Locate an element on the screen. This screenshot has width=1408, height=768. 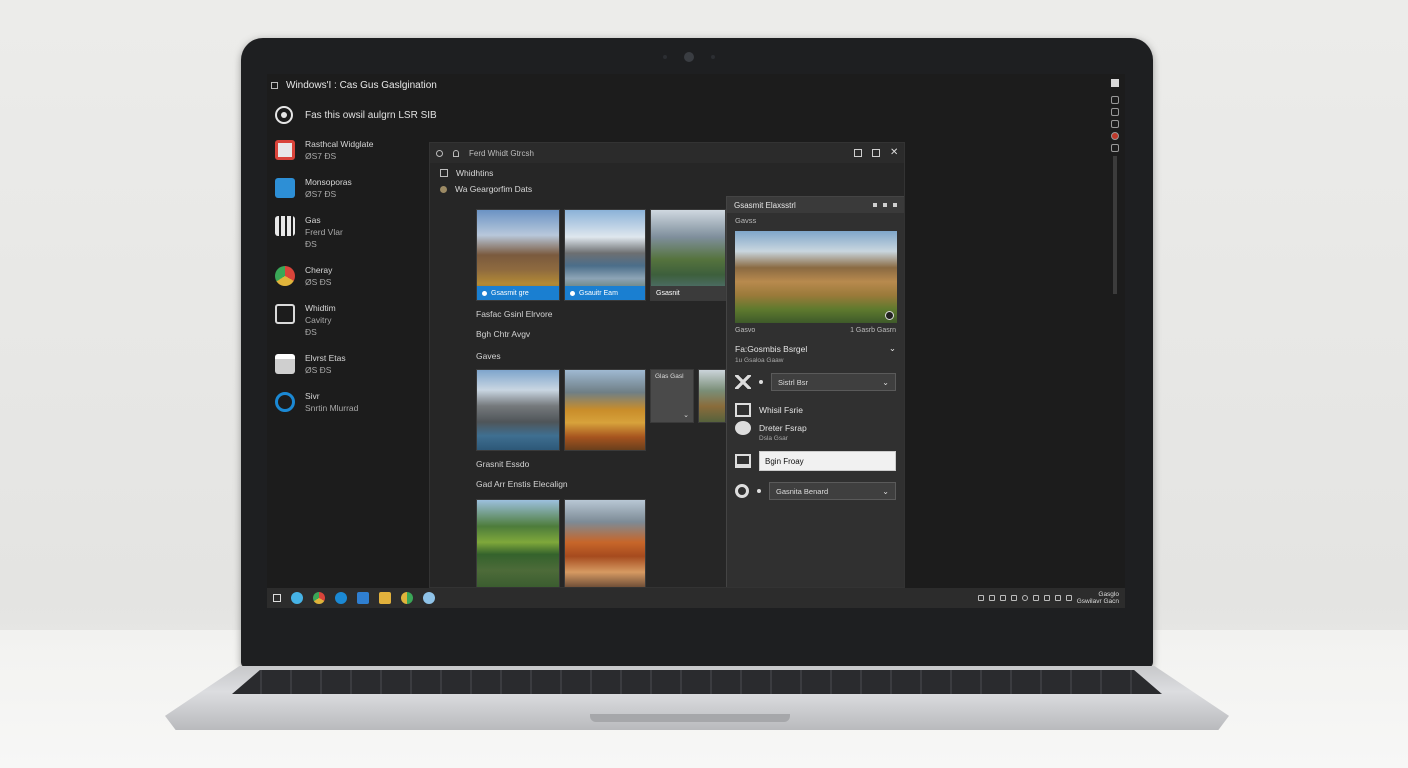
tool-row: Bgin Froay is located at coordinates (815, 461).